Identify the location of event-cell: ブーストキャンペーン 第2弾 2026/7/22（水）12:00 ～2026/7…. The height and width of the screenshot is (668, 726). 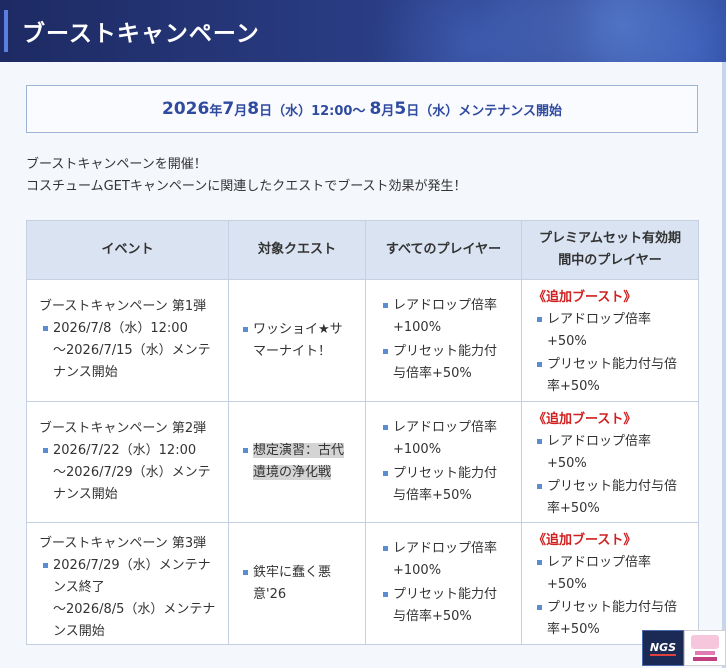
(127, 462).